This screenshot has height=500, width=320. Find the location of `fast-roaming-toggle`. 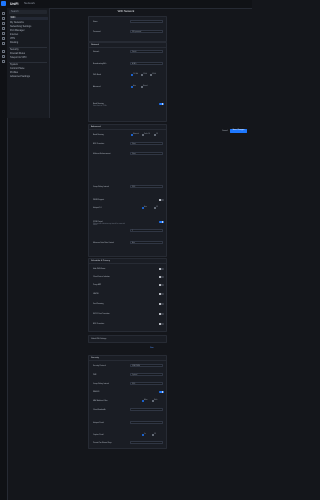

fast-roaming-toggle is located at coordinates (161, 304).